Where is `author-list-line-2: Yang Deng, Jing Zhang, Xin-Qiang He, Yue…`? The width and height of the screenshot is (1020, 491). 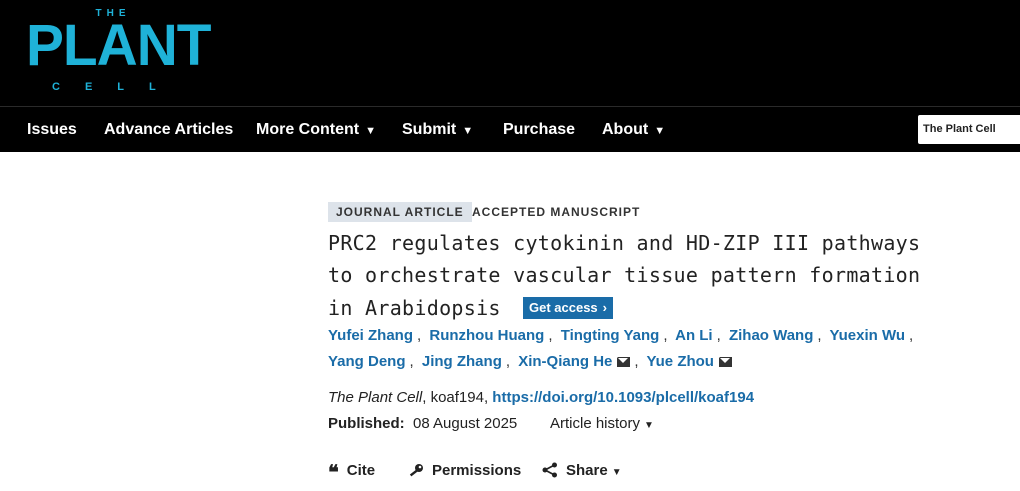 author-list-line-2: Yang Deng, Jing Zhang, Xin-Qiang He, Yue… is located at coordinates (530, 362).